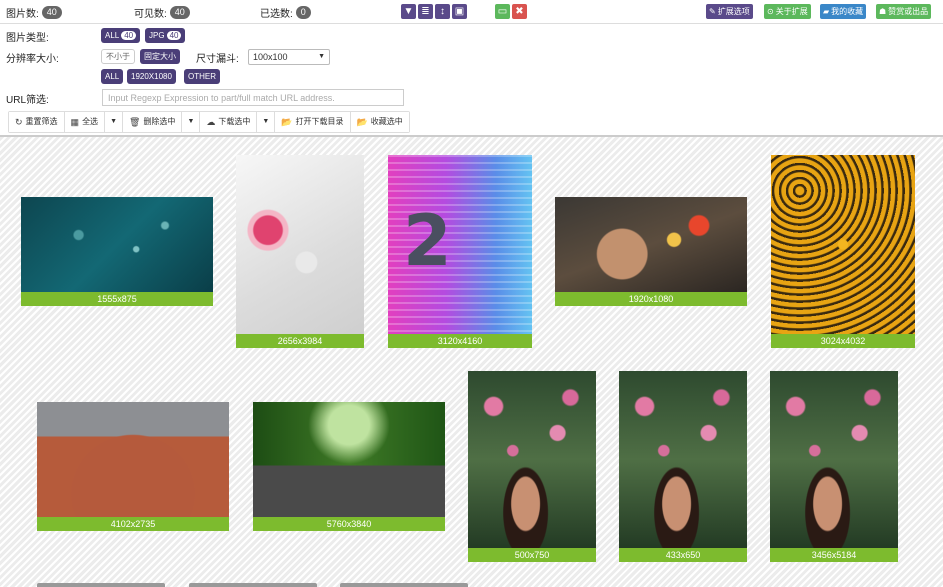 This screenshot has width=943, height=587. Describe the element at coordinates (217, 59) in the screenshot. I see `size-step-label: 尺寸漏斗:` at that location.